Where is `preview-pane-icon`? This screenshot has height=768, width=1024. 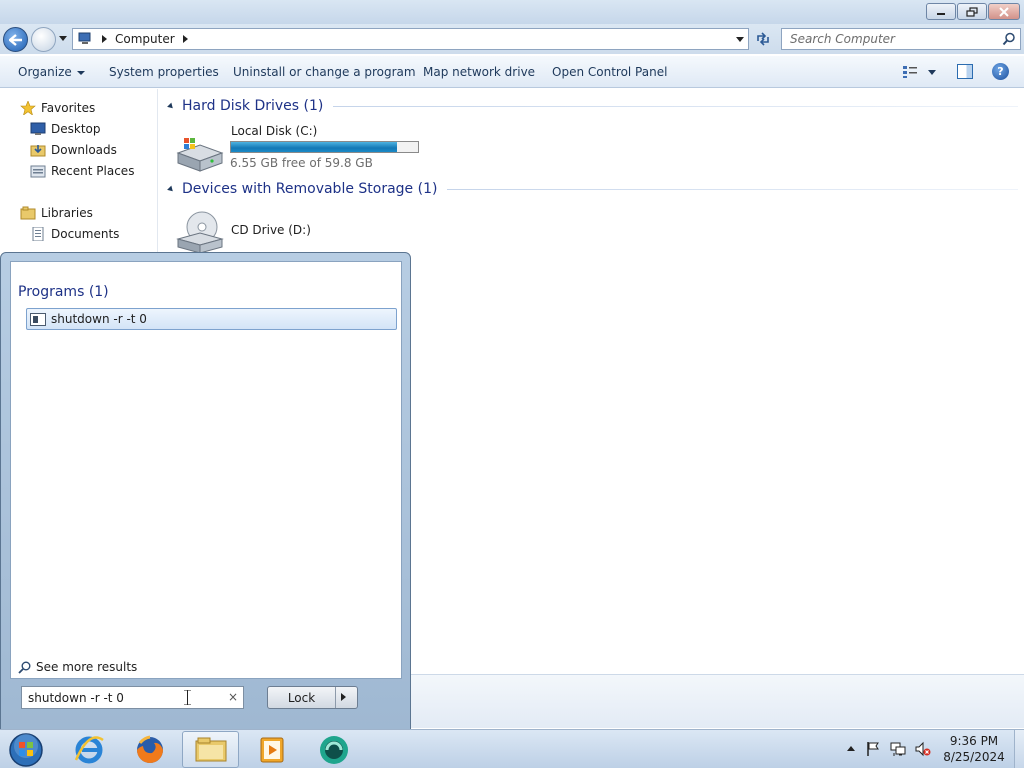 preview-pane-icon is located at coordinates (965, 71).